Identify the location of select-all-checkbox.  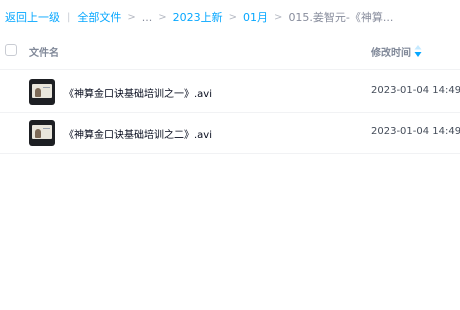
(11, 50).